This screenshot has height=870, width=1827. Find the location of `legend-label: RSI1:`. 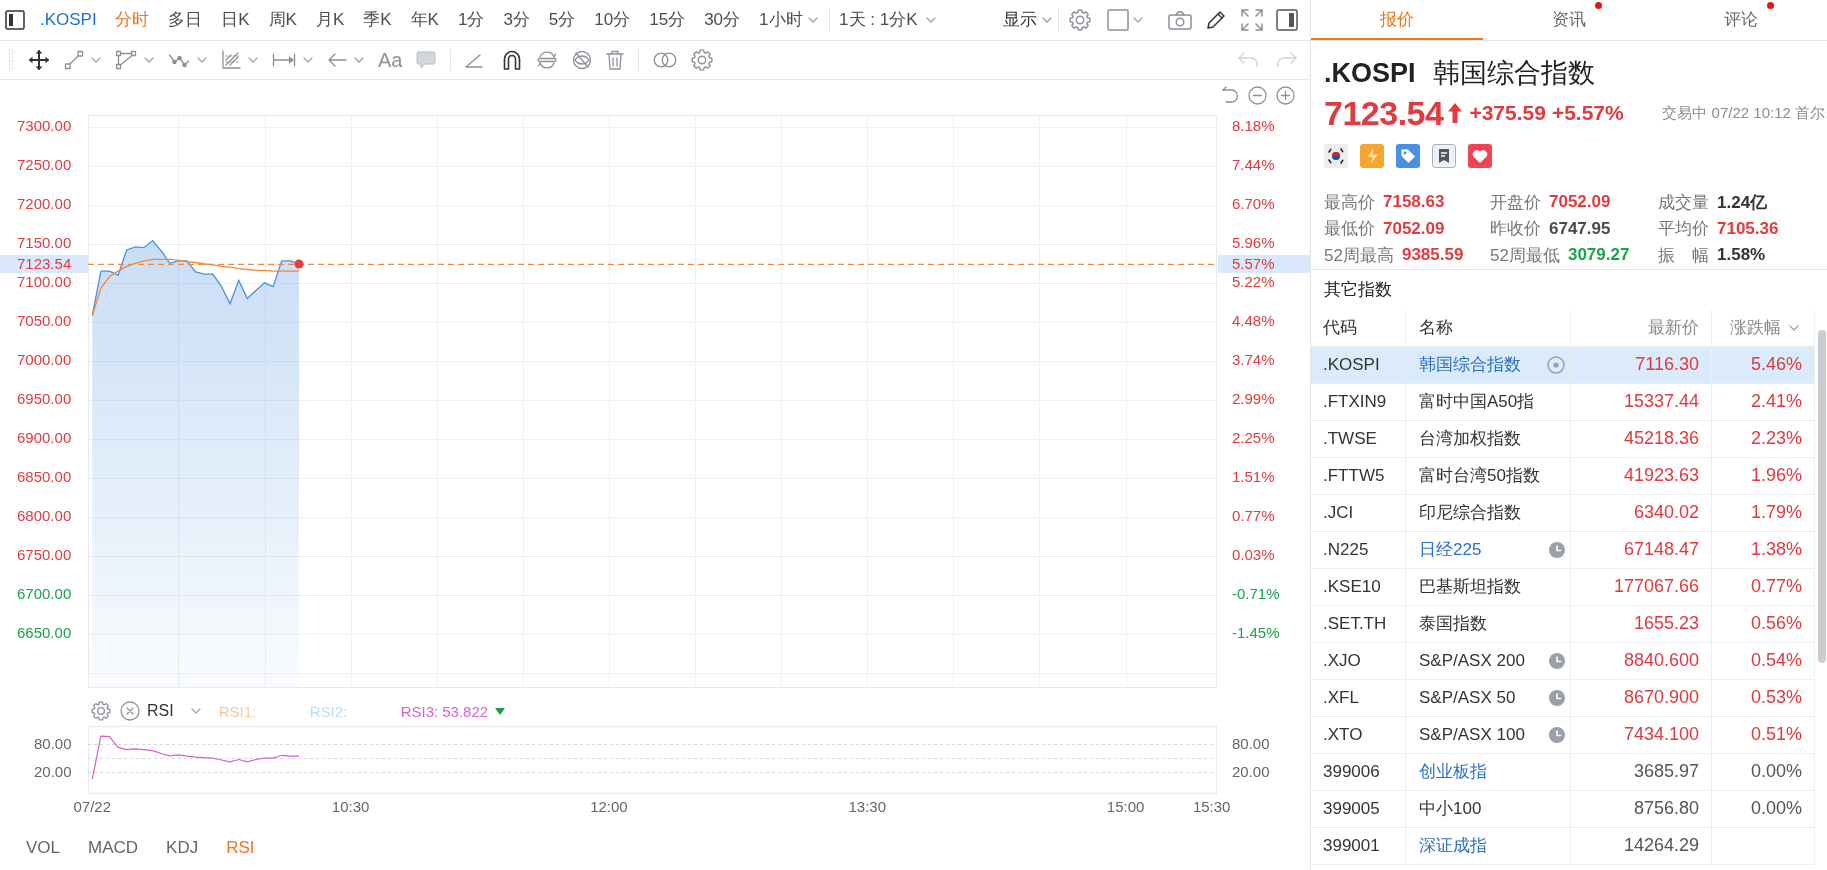

legend-label: RSI1: is located at coordinates (237, 711).